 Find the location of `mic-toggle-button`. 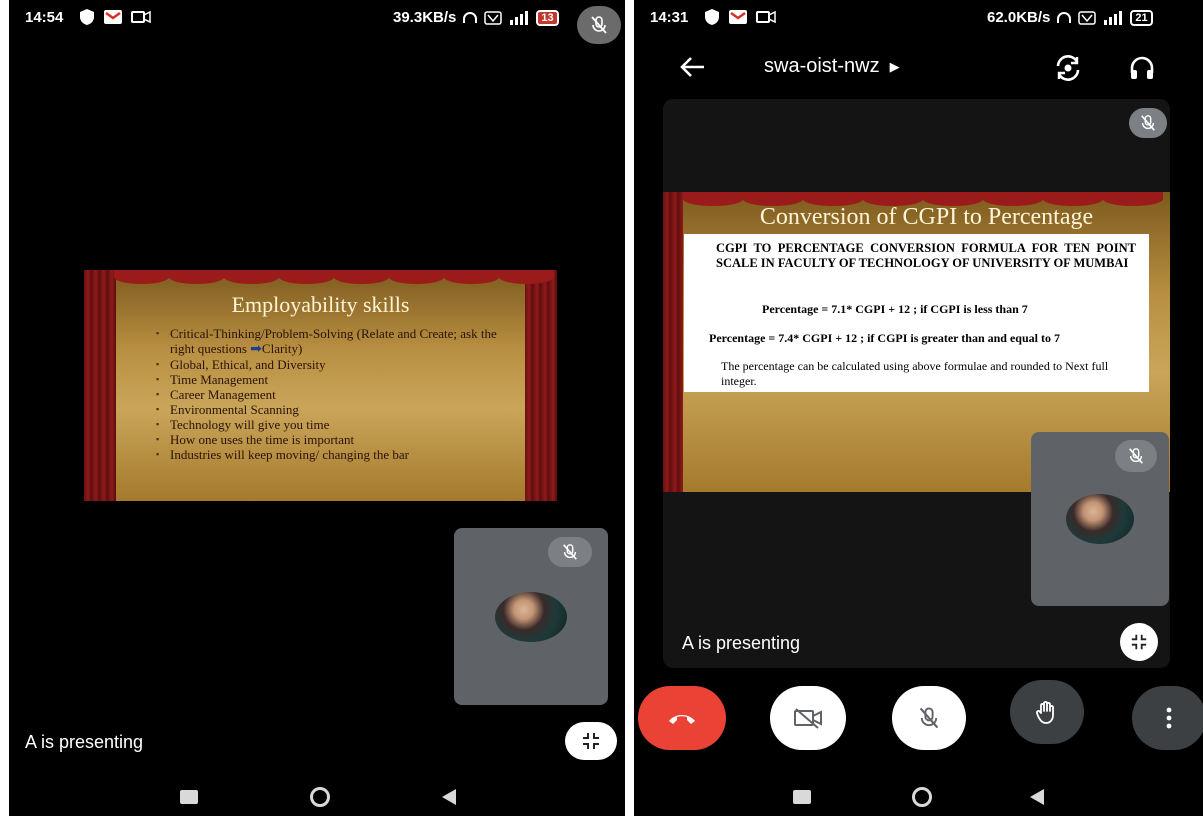

mic-toggle-button is located at coordinates (929, 718).